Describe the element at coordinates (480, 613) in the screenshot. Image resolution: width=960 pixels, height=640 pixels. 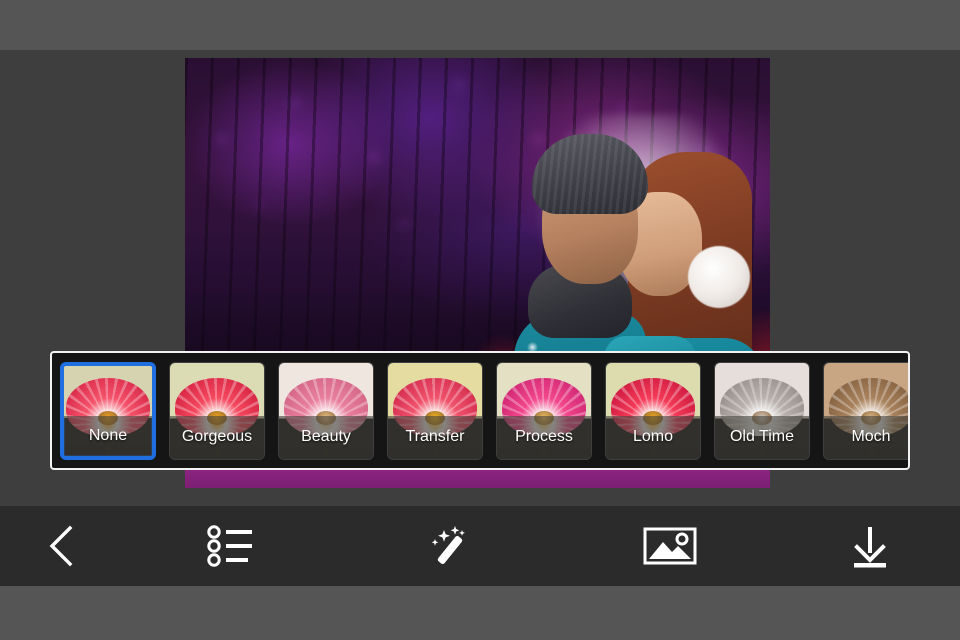
I see `bottom-letterbox` at that location.